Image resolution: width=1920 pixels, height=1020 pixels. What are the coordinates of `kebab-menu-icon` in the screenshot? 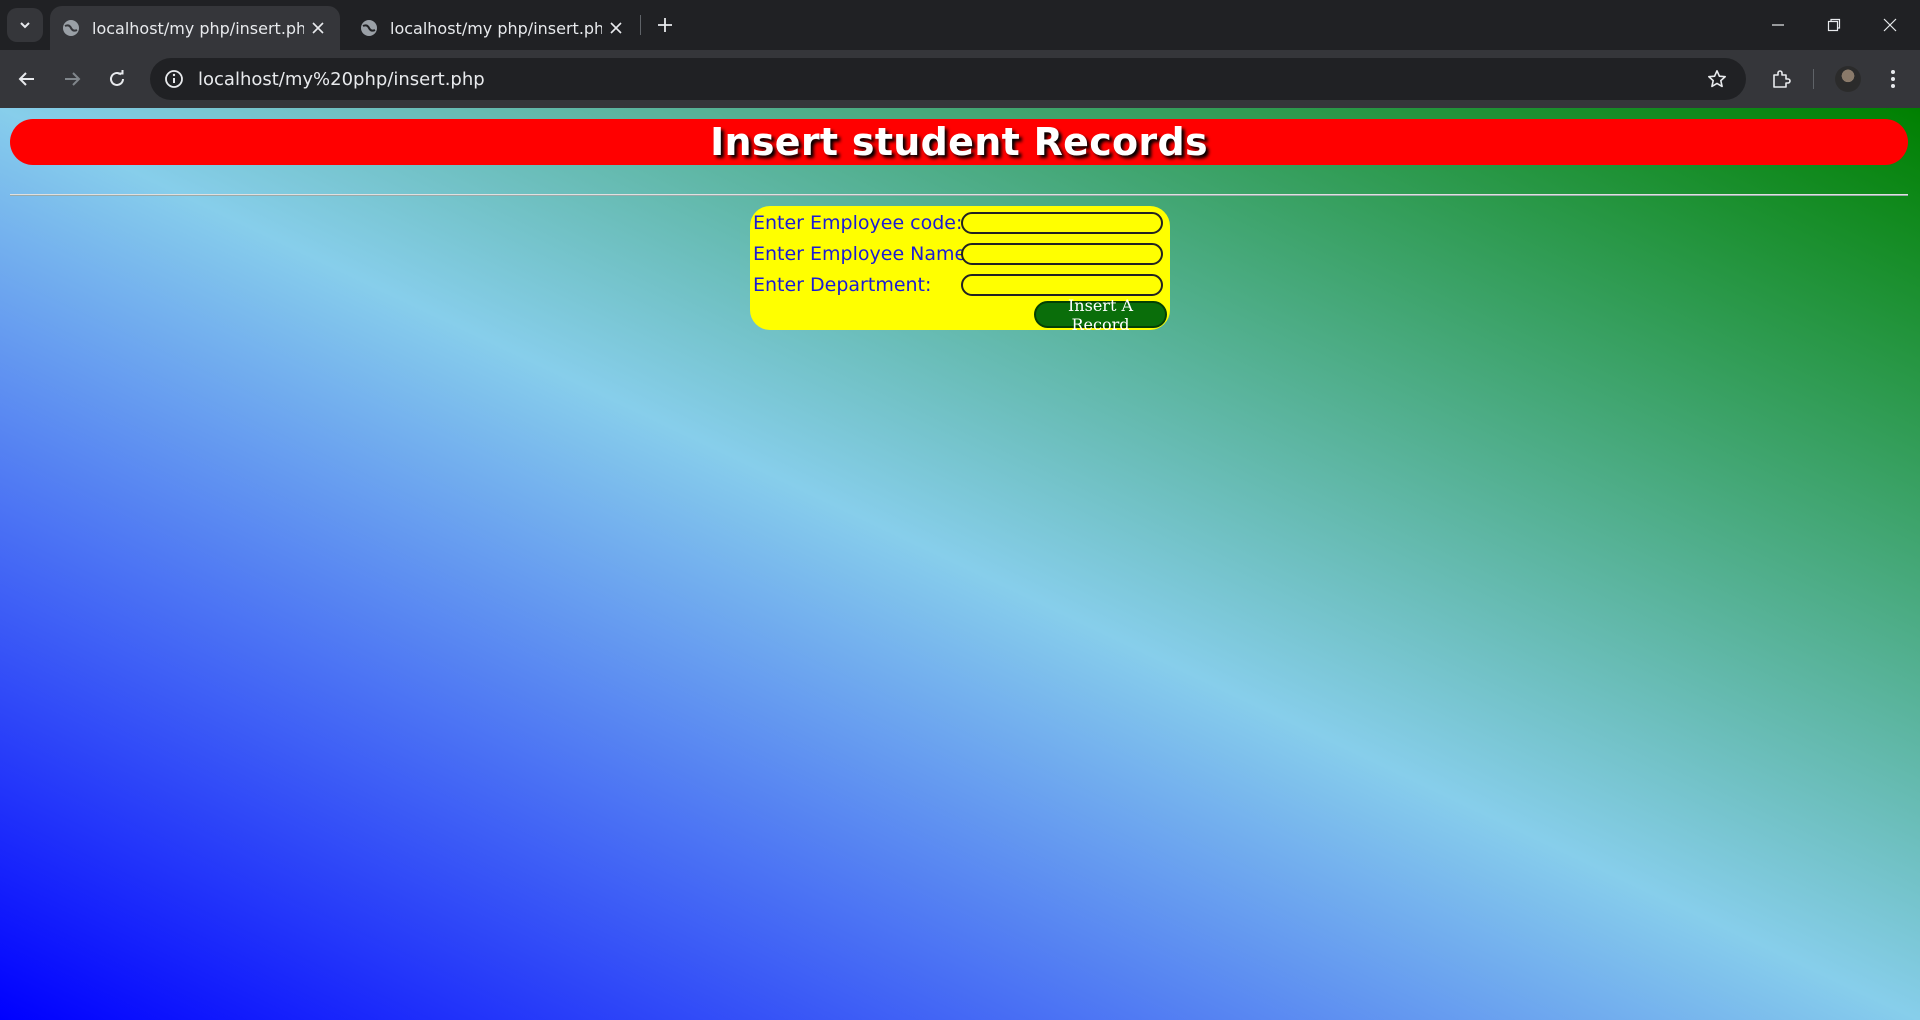 It's located at (1893, 79).